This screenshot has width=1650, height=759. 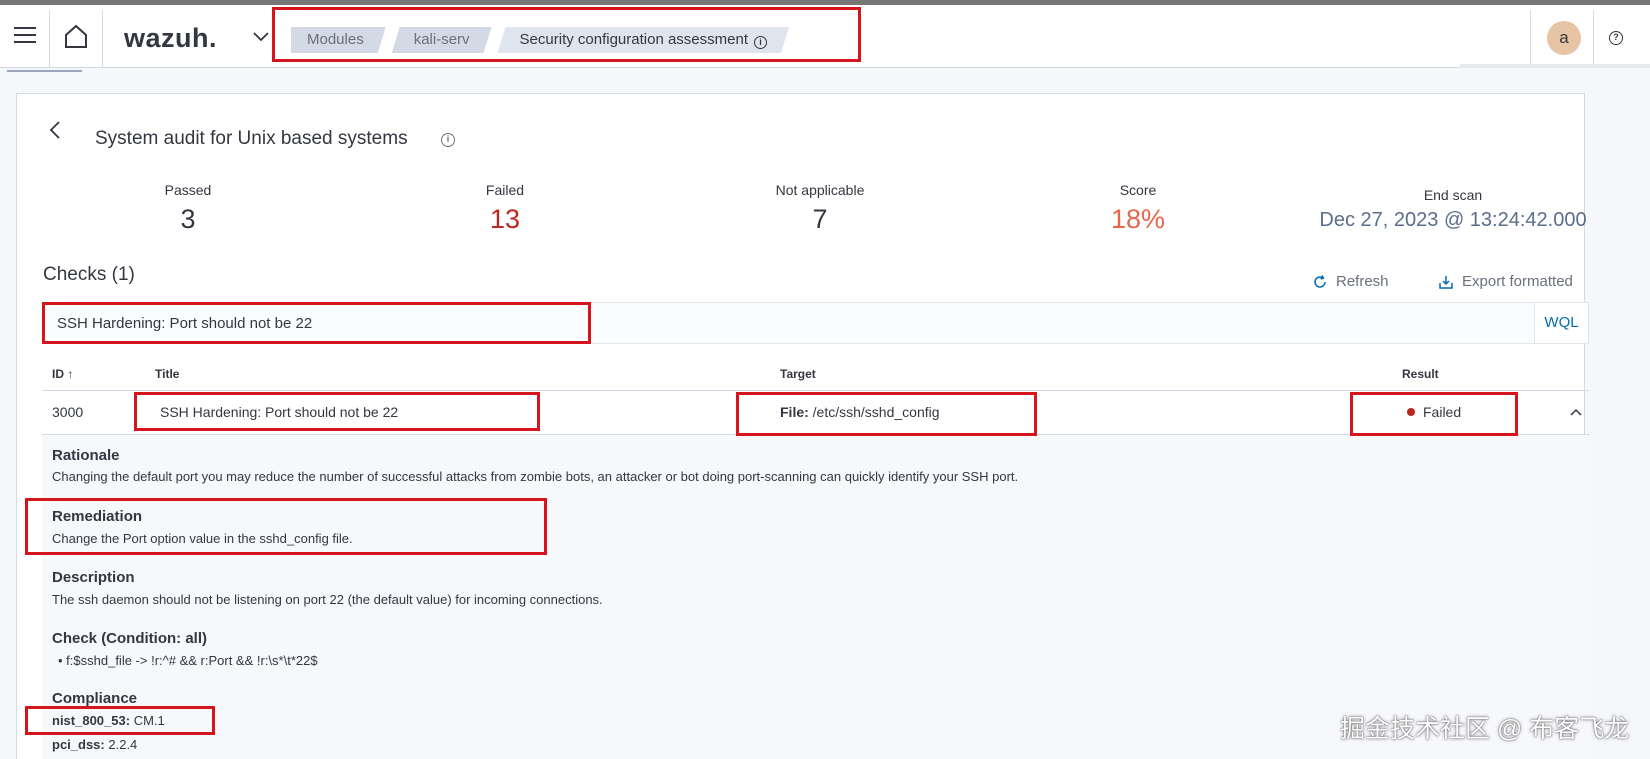 What do you see at coordinates (798, 374) in the screenshot?
I see `column-header-target: Target` at bounding box center [798, 374].